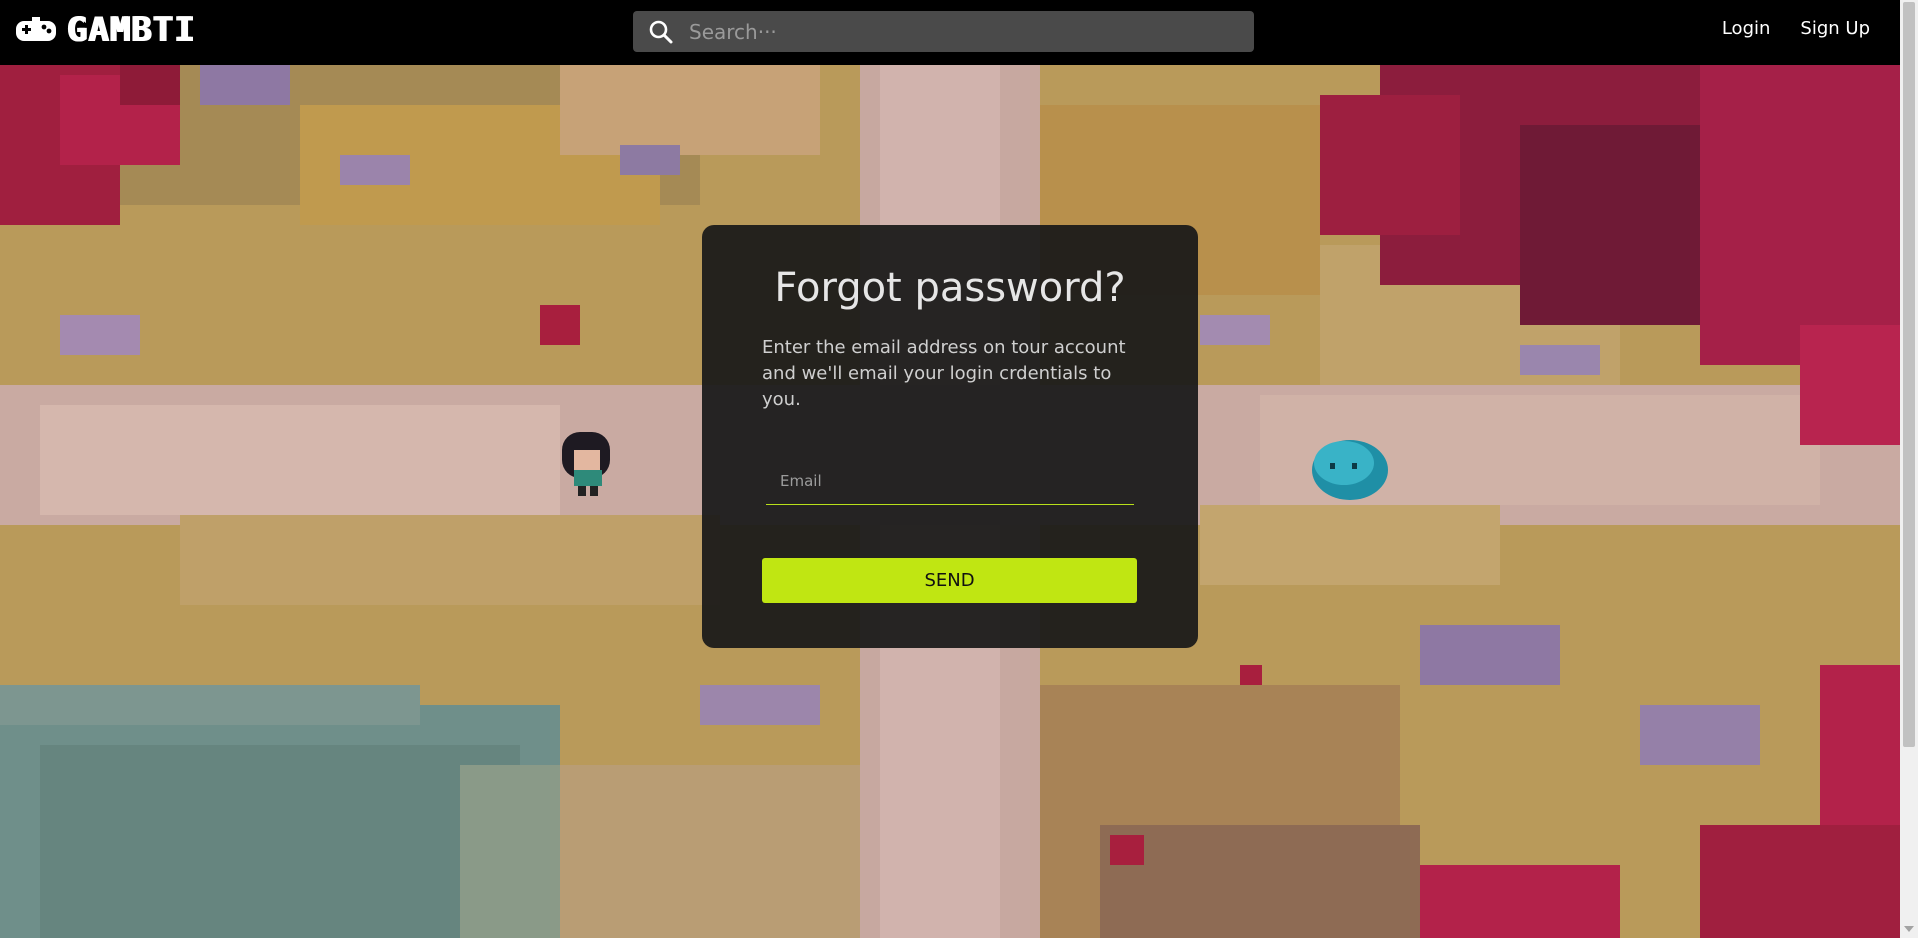 The height and width of the screenshot is (938, 1918). I want to click on auth-links: Login Sign Up, so click(1796, 28).